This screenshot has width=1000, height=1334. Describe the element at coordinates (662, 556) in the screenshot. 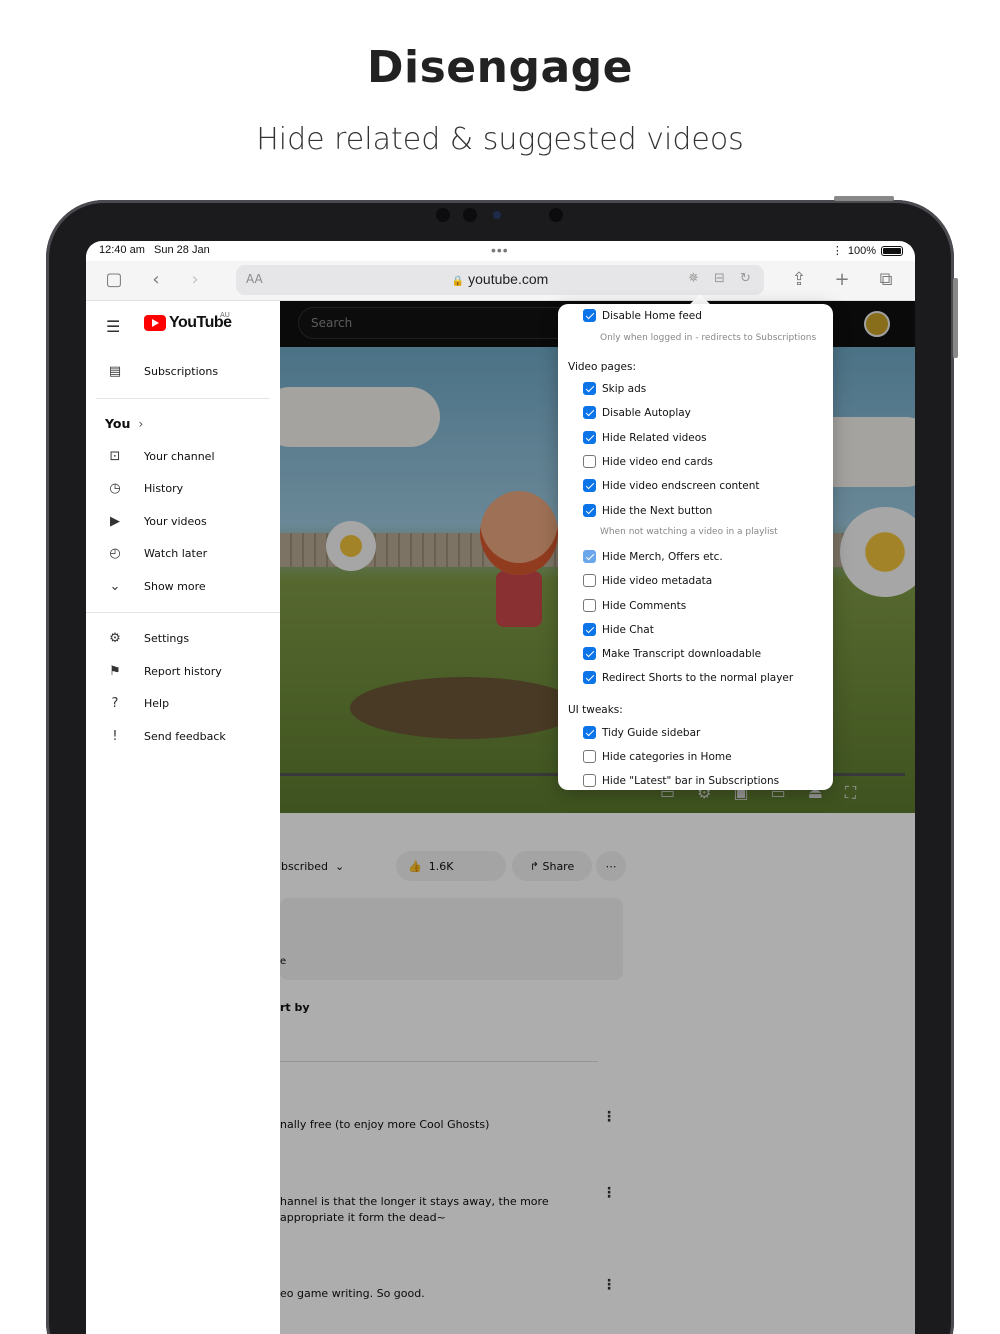

I see `option-label: Hide Merch, Offers etc.` at that location.